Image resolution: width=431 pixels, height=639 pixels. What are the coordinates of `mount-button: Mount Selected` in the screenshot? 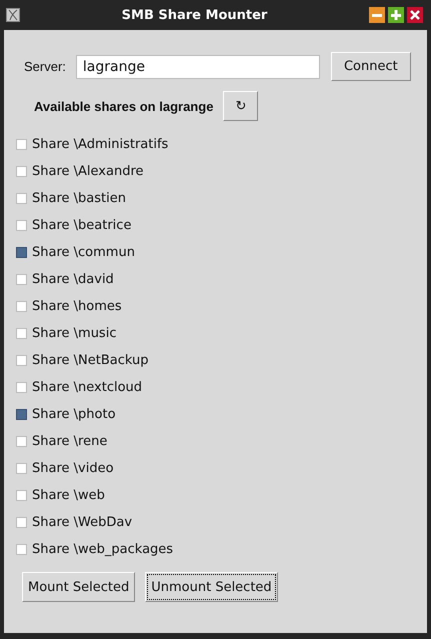 It's located at (79, 587).